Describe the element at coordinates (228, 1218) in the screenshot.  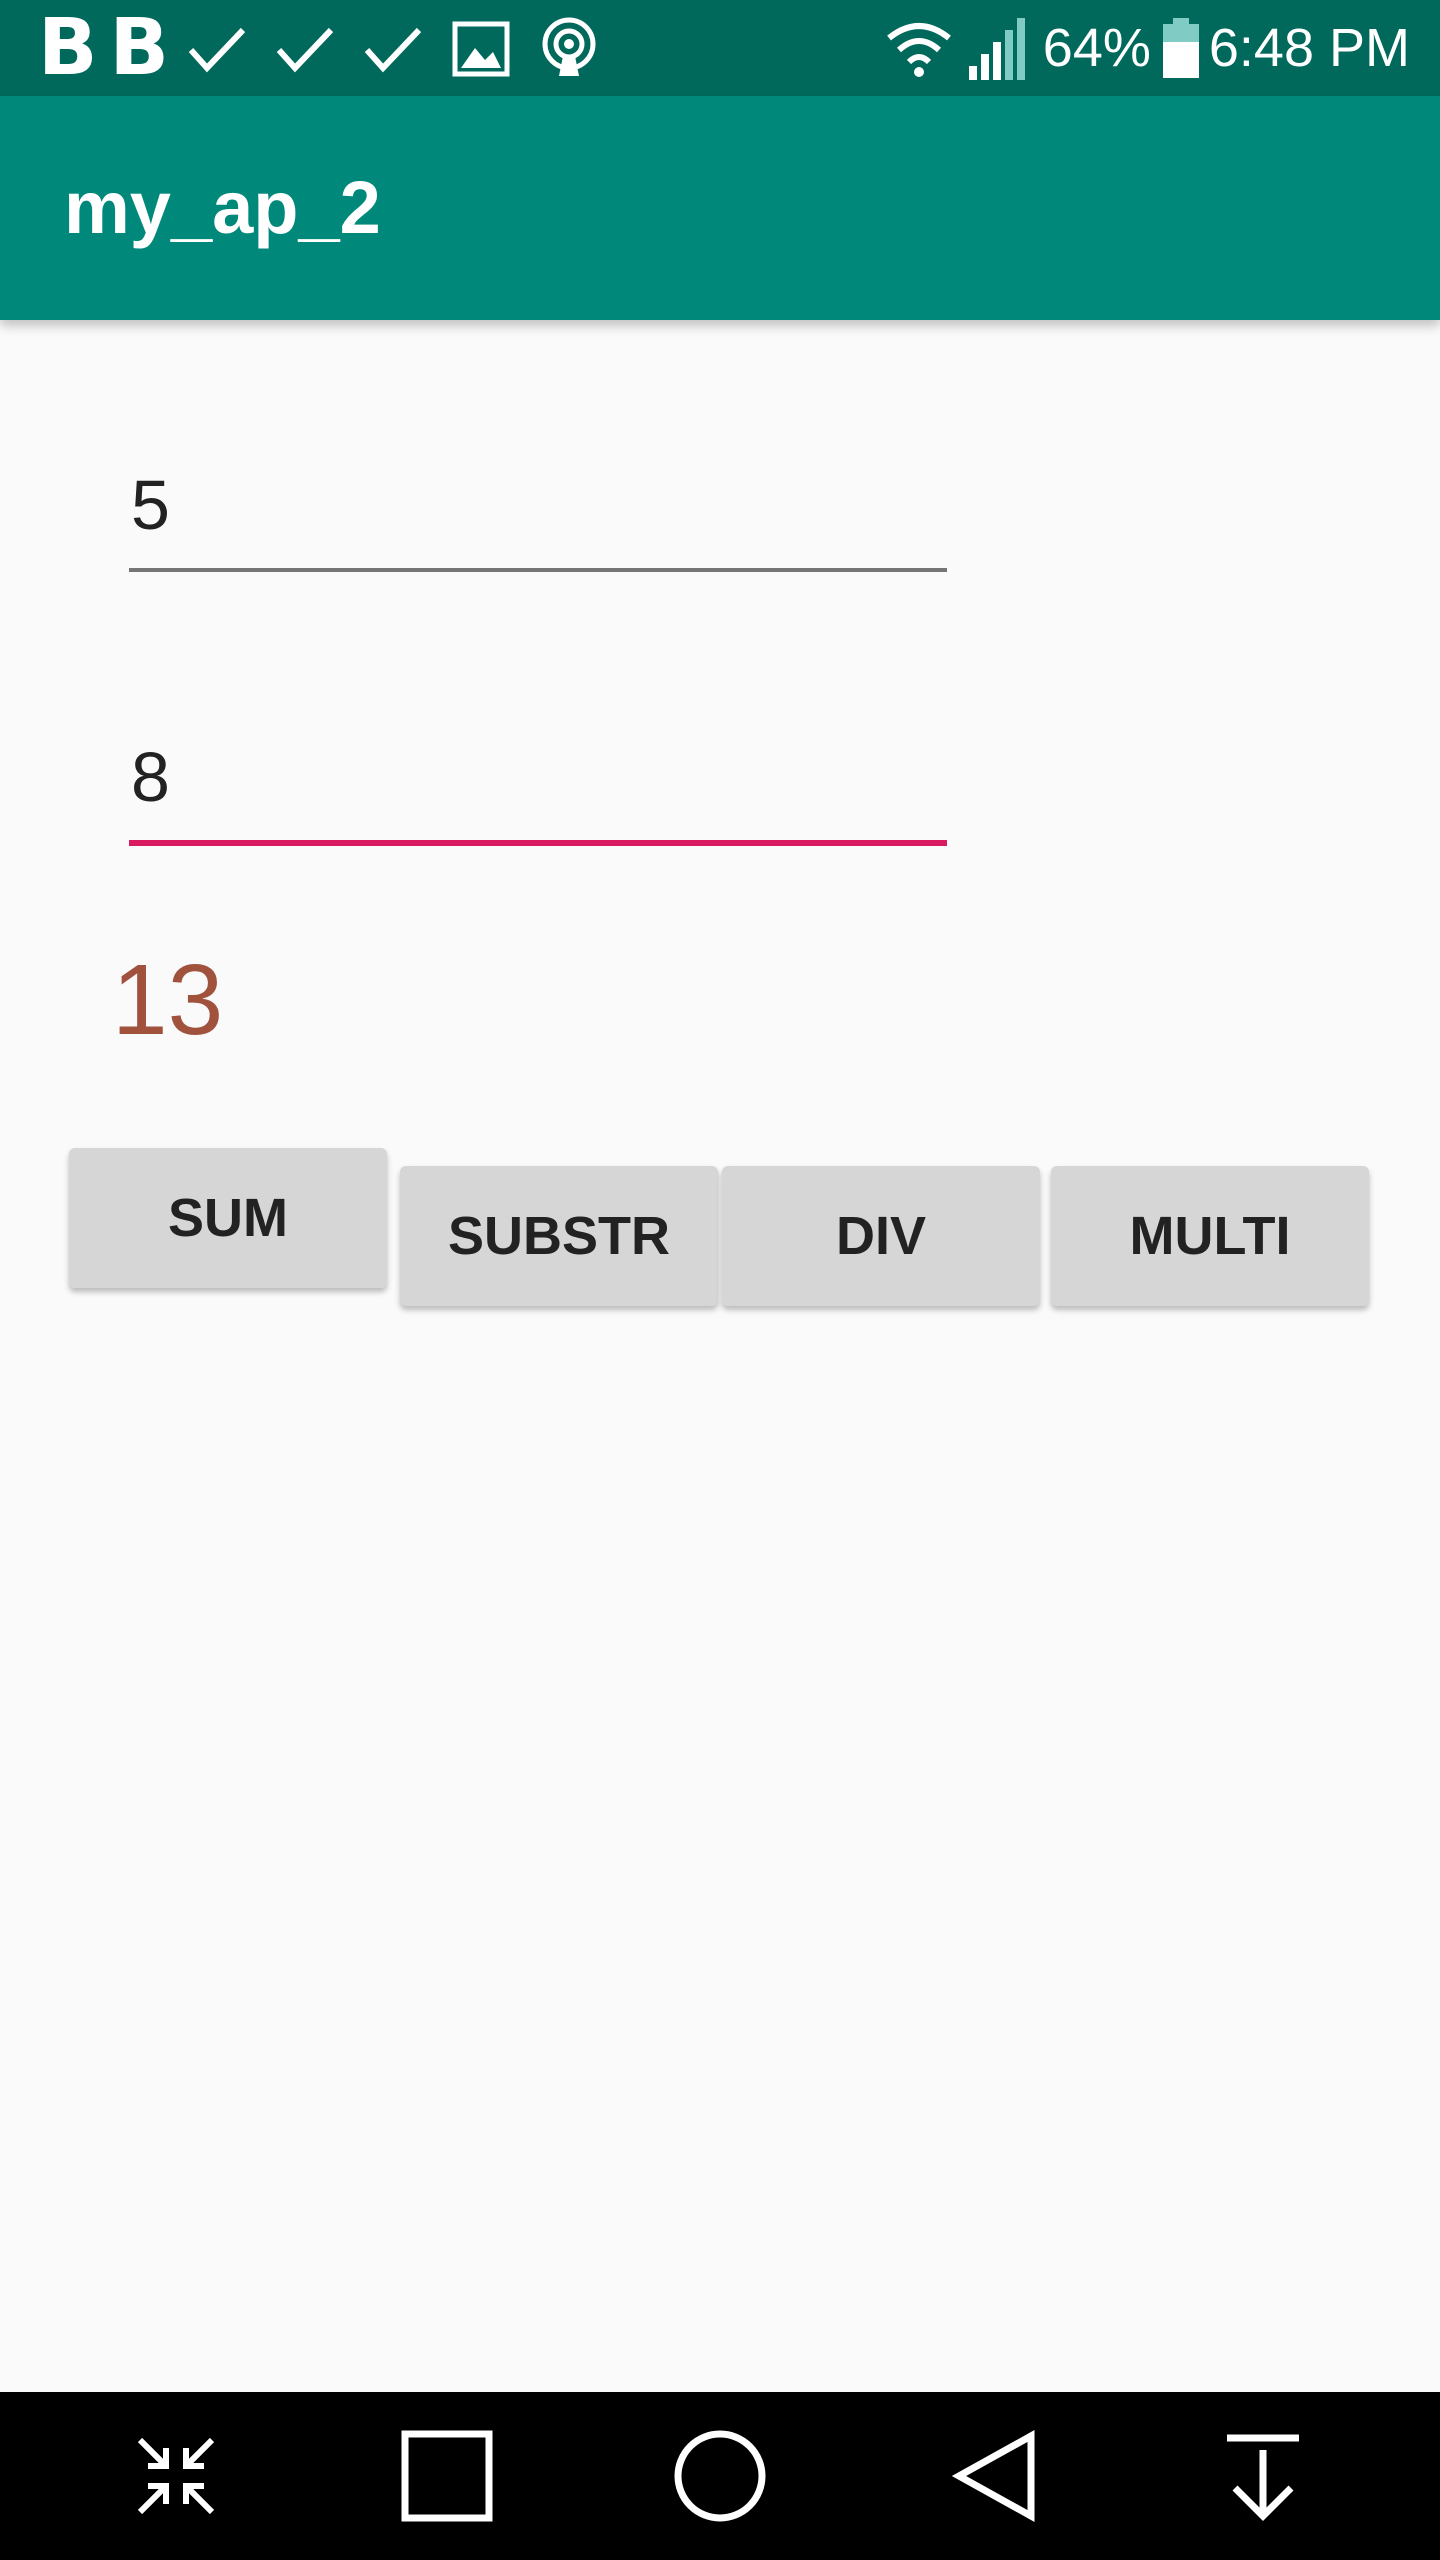
I see `sum-button: SUM` at that location.